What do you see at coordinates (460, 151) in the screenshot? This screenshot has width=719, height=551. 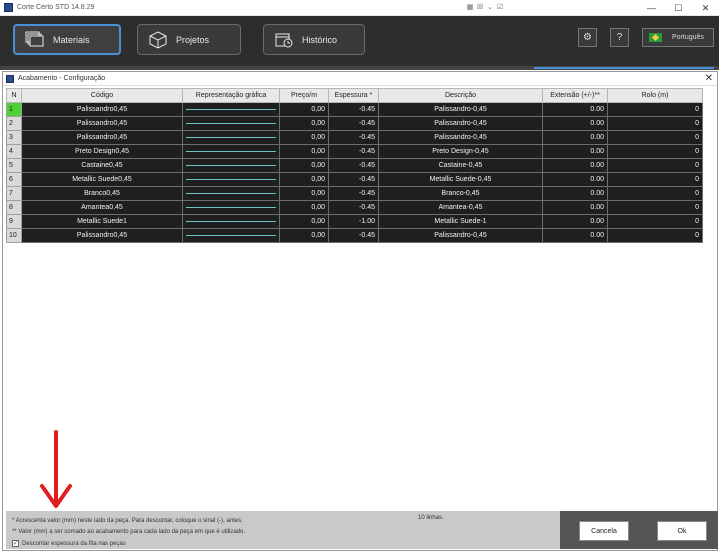 I see `descricao-cell: Preto Design-0,45` at bounding box center [460, 151].